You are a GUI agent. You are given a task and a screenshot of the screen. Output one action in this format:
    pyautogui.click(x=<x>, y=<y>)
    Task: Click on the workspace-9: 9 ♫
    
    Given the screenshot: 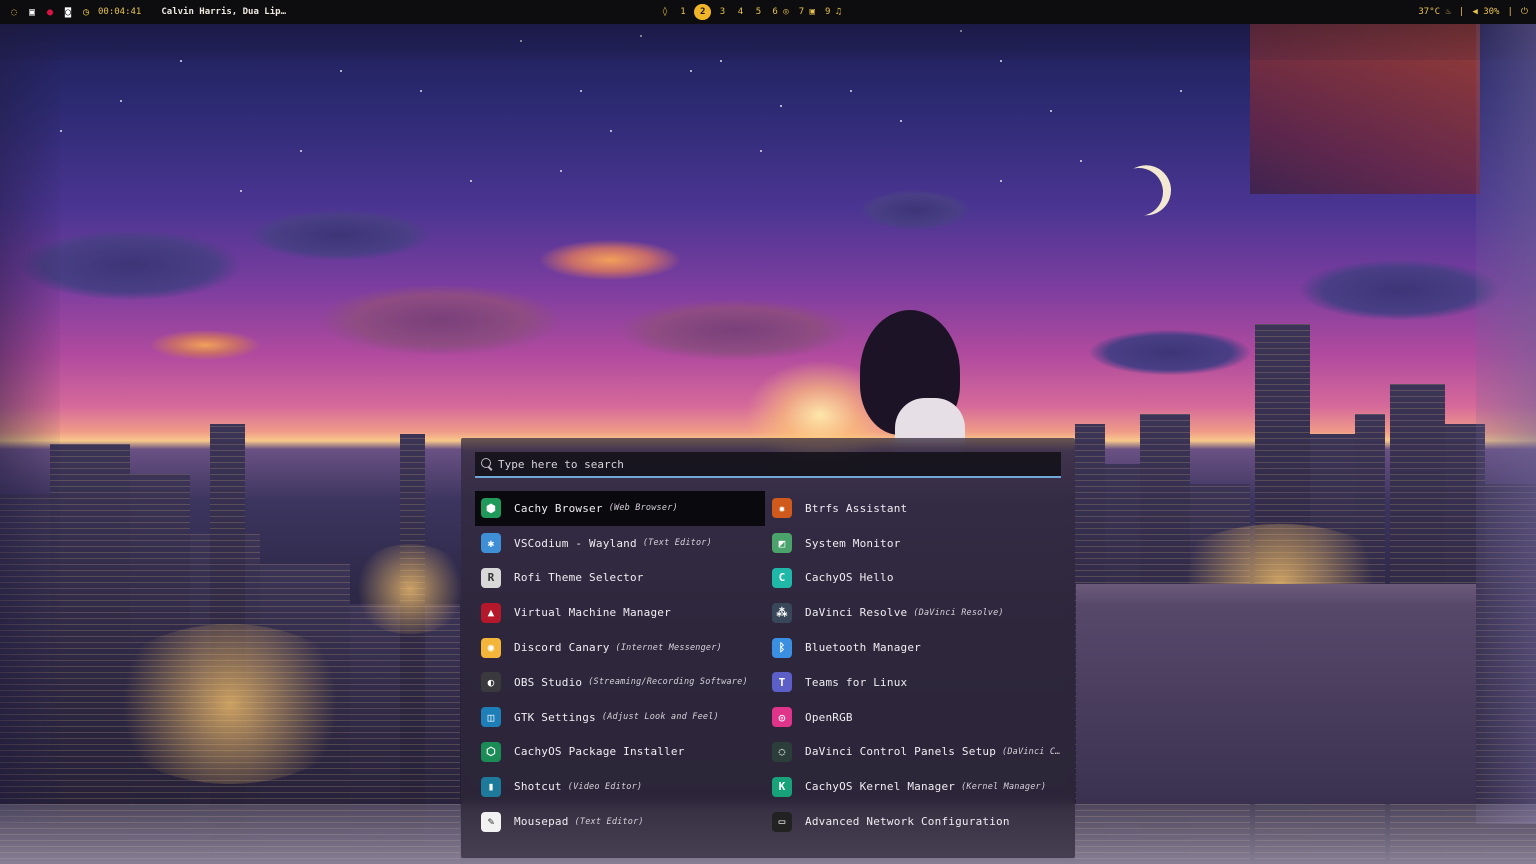 What is the action you would take?
    pyautogui.click(x=833, y=12)
    